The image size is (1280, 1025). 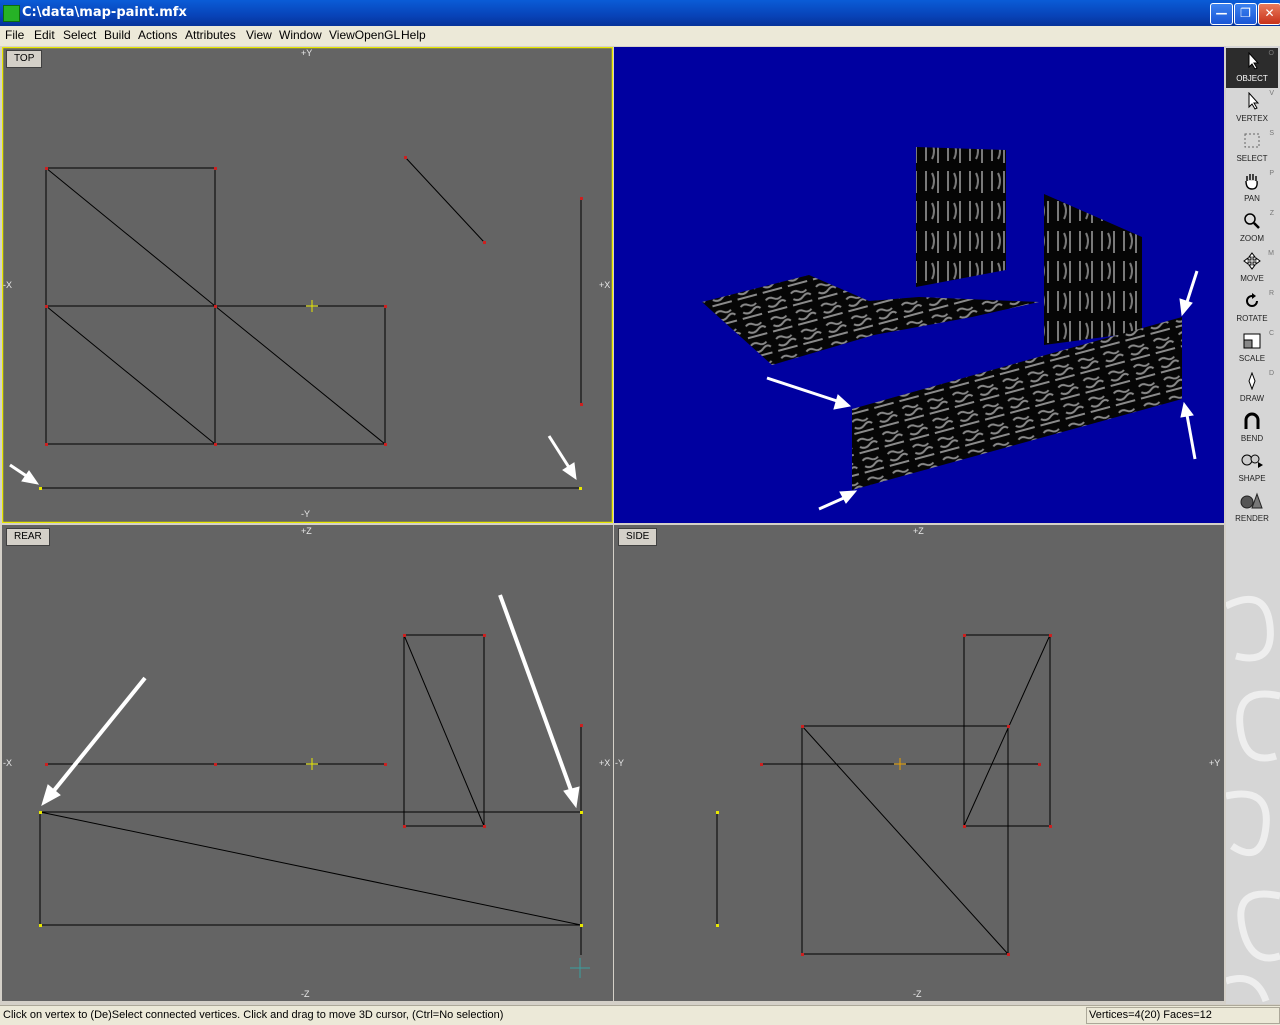 What do you see at coordinates (1251, 500) in the screenshot?
I see `render-spheres-icon` at bounding box center [1251, 500].